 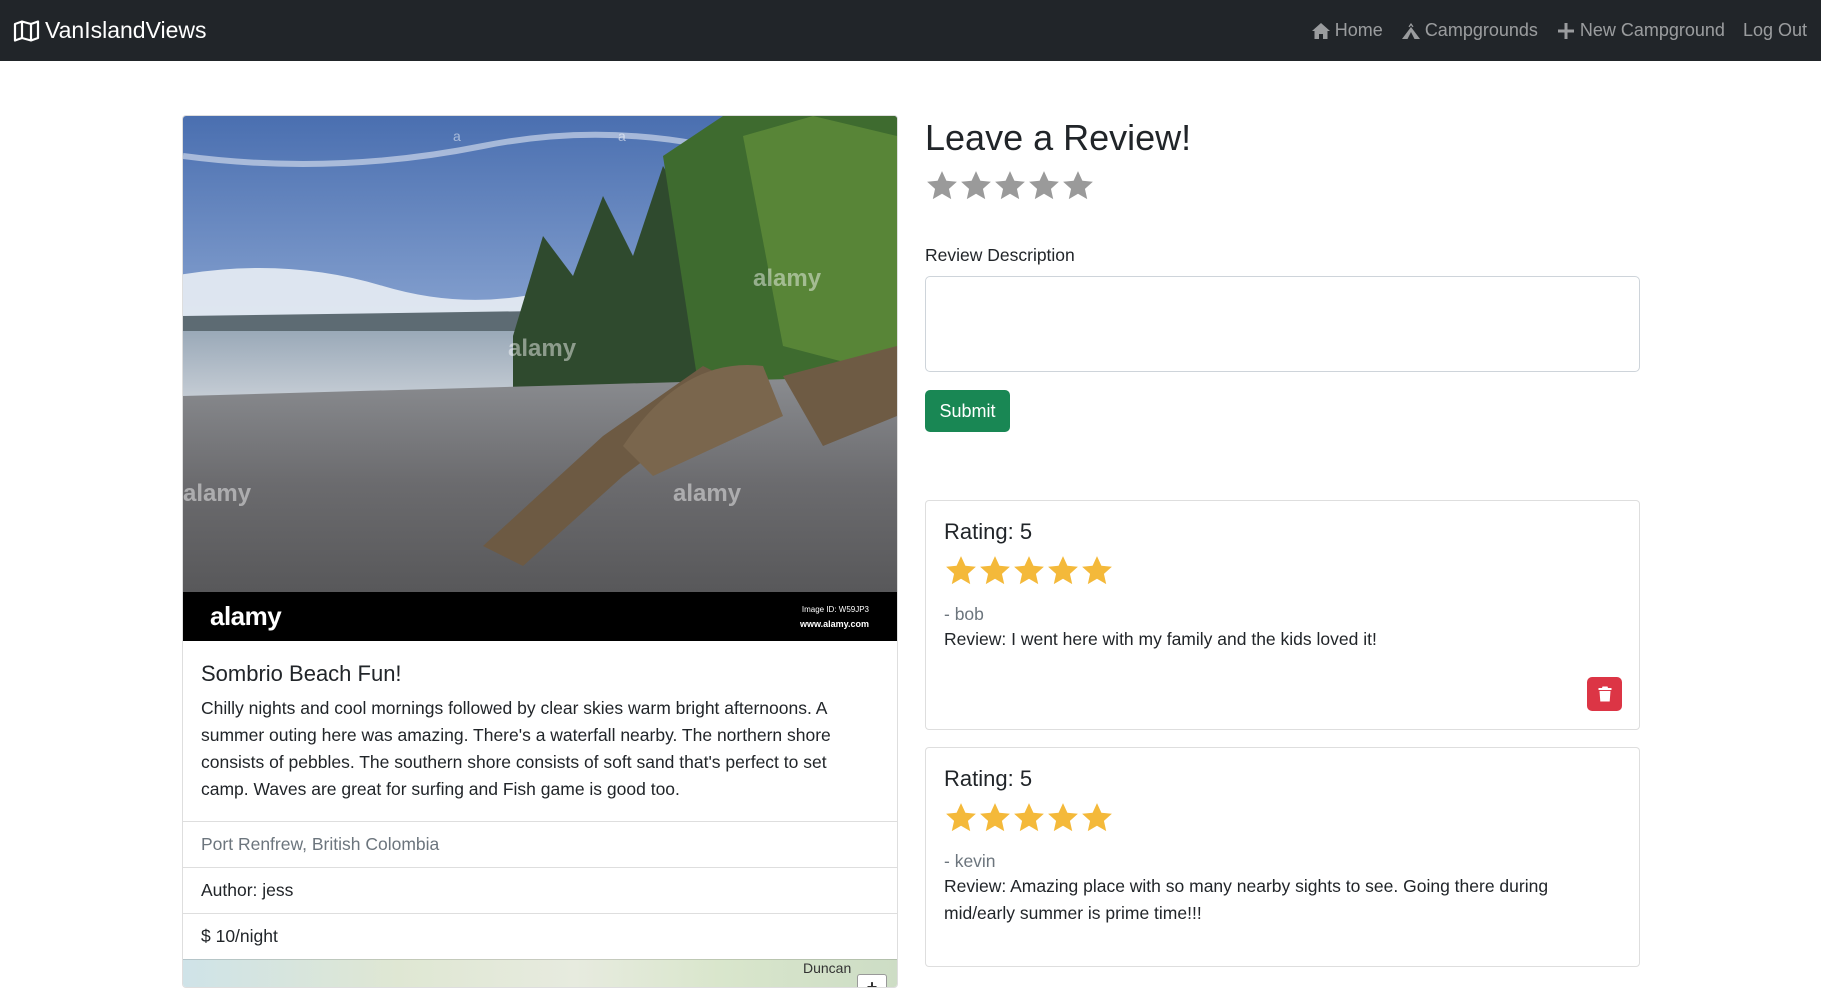 I want to click on nav-new-campground-link: New Campground, so click(x=1640, y=30).